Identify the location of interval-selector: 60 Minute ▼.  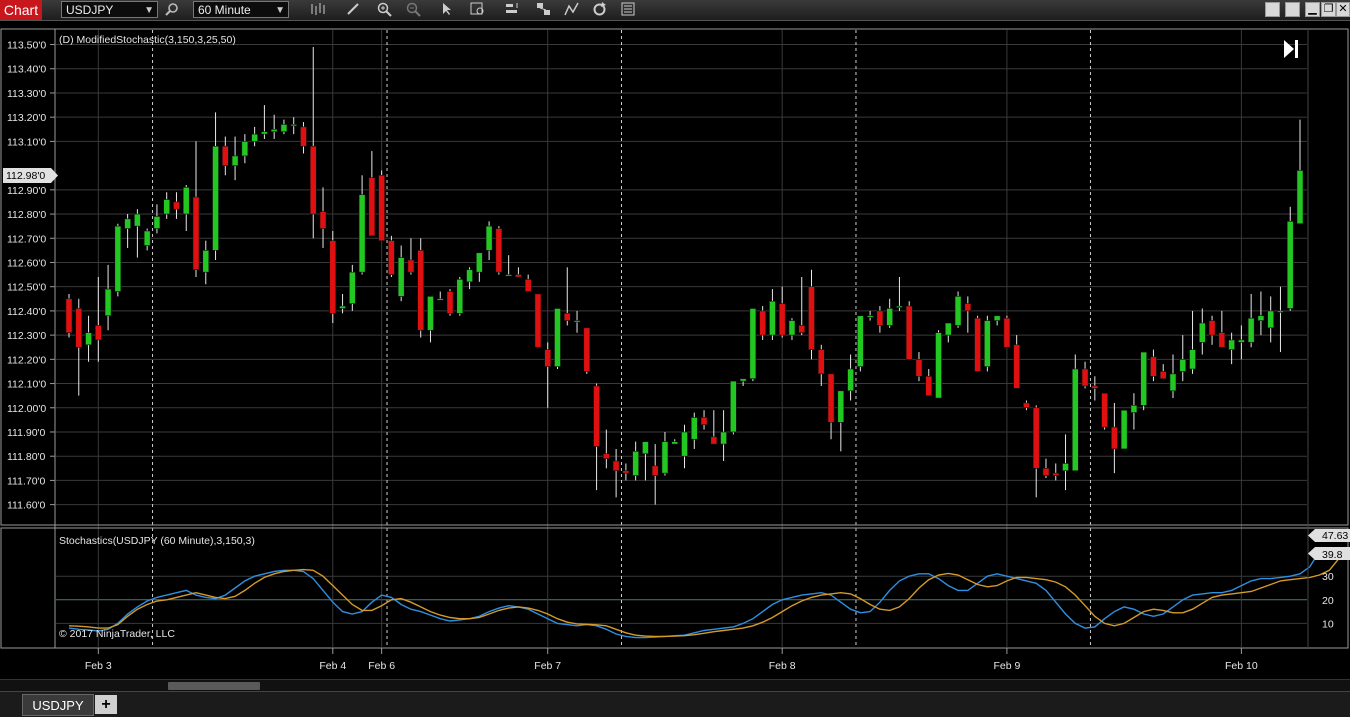
(241, 9).